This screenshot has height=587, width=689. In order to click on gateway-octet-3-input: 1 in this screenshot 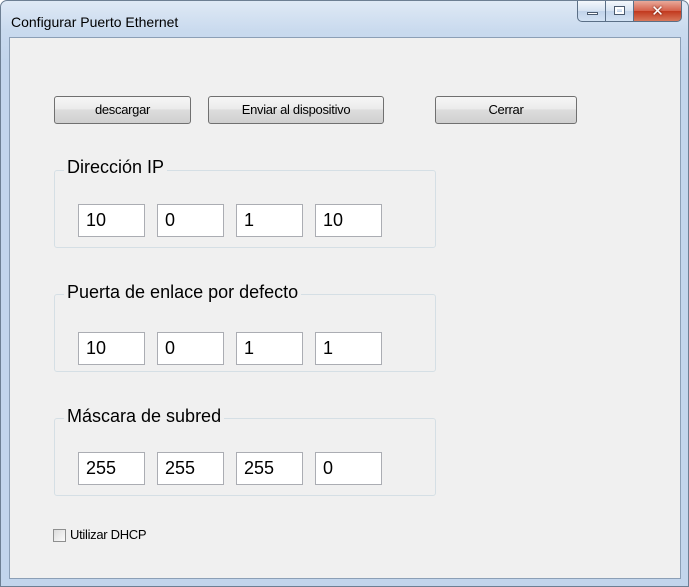, I will do `click(269, 348)`.